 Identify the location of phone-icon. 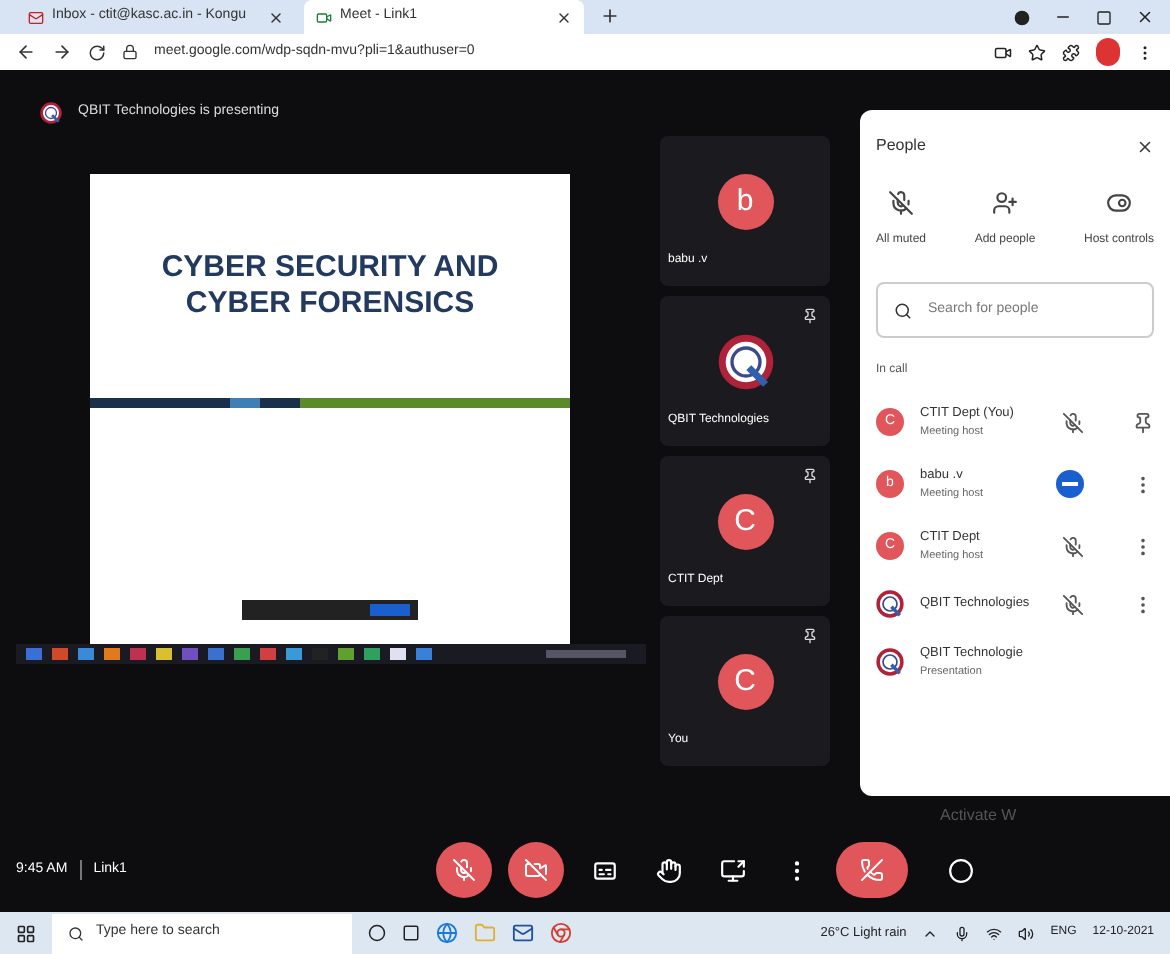
(872, 870).